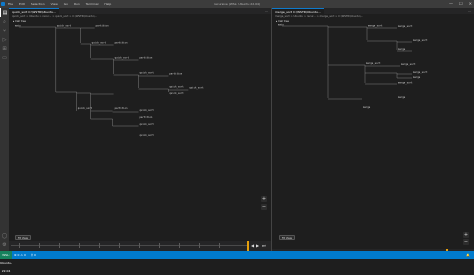 Image resolution: width=474 pixels, height=275 pixels. What do you see at coordinates (248, 246) in the screenshot?
I see `timeline-marker` at bounding box center [248, 246].